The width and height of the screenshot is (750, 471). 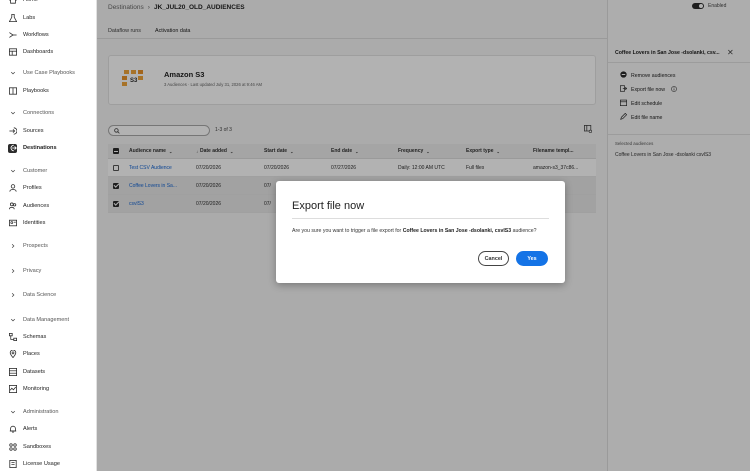 I want to click on sidebar-item-labs: Labs, so click(x=48, y=18).